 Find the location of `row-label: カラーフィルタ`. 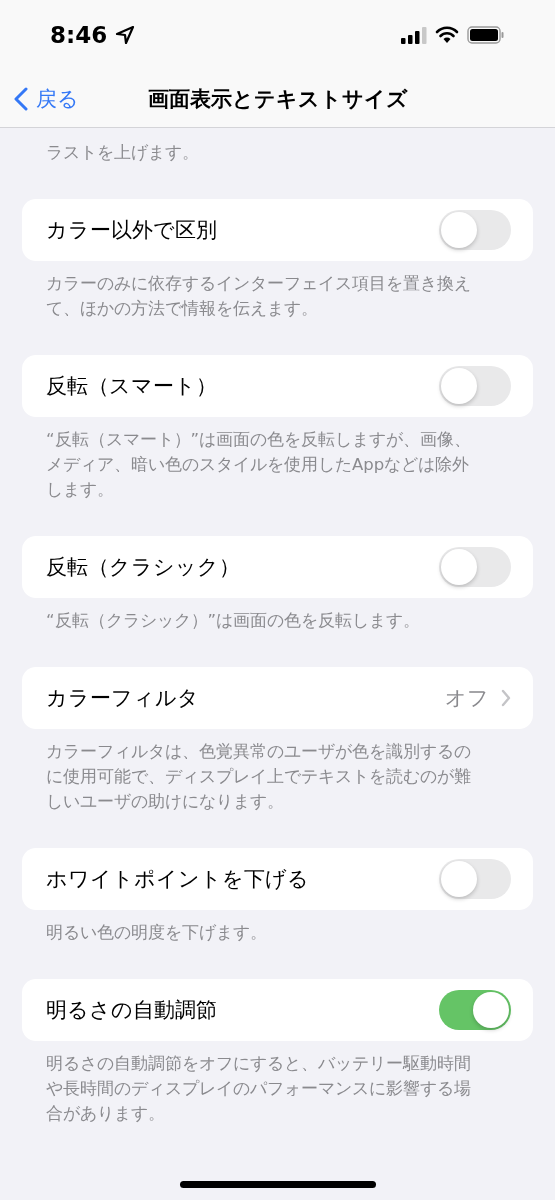

row-label: カラーフィルタ is located at coordinates (122, 698).